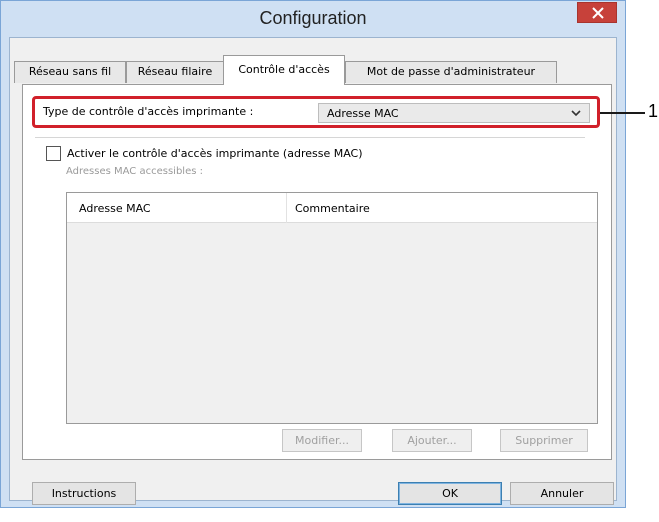 This screenshot has height=522, width=659. What do you see at coordinates (450, 493) in the screenshot?
I see `ok-button: OK` at bounding box center [450, 493].